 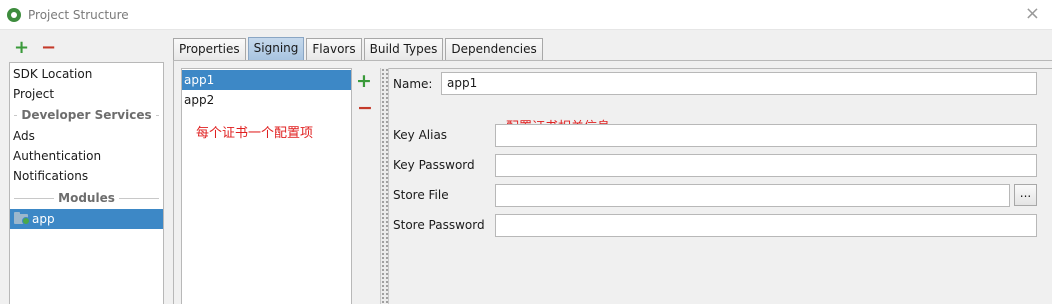 What do you see at coordinates (266, 100) in the screenshot?
I see `signing-config-item-app2: app2` at bounding box center [266, 100].